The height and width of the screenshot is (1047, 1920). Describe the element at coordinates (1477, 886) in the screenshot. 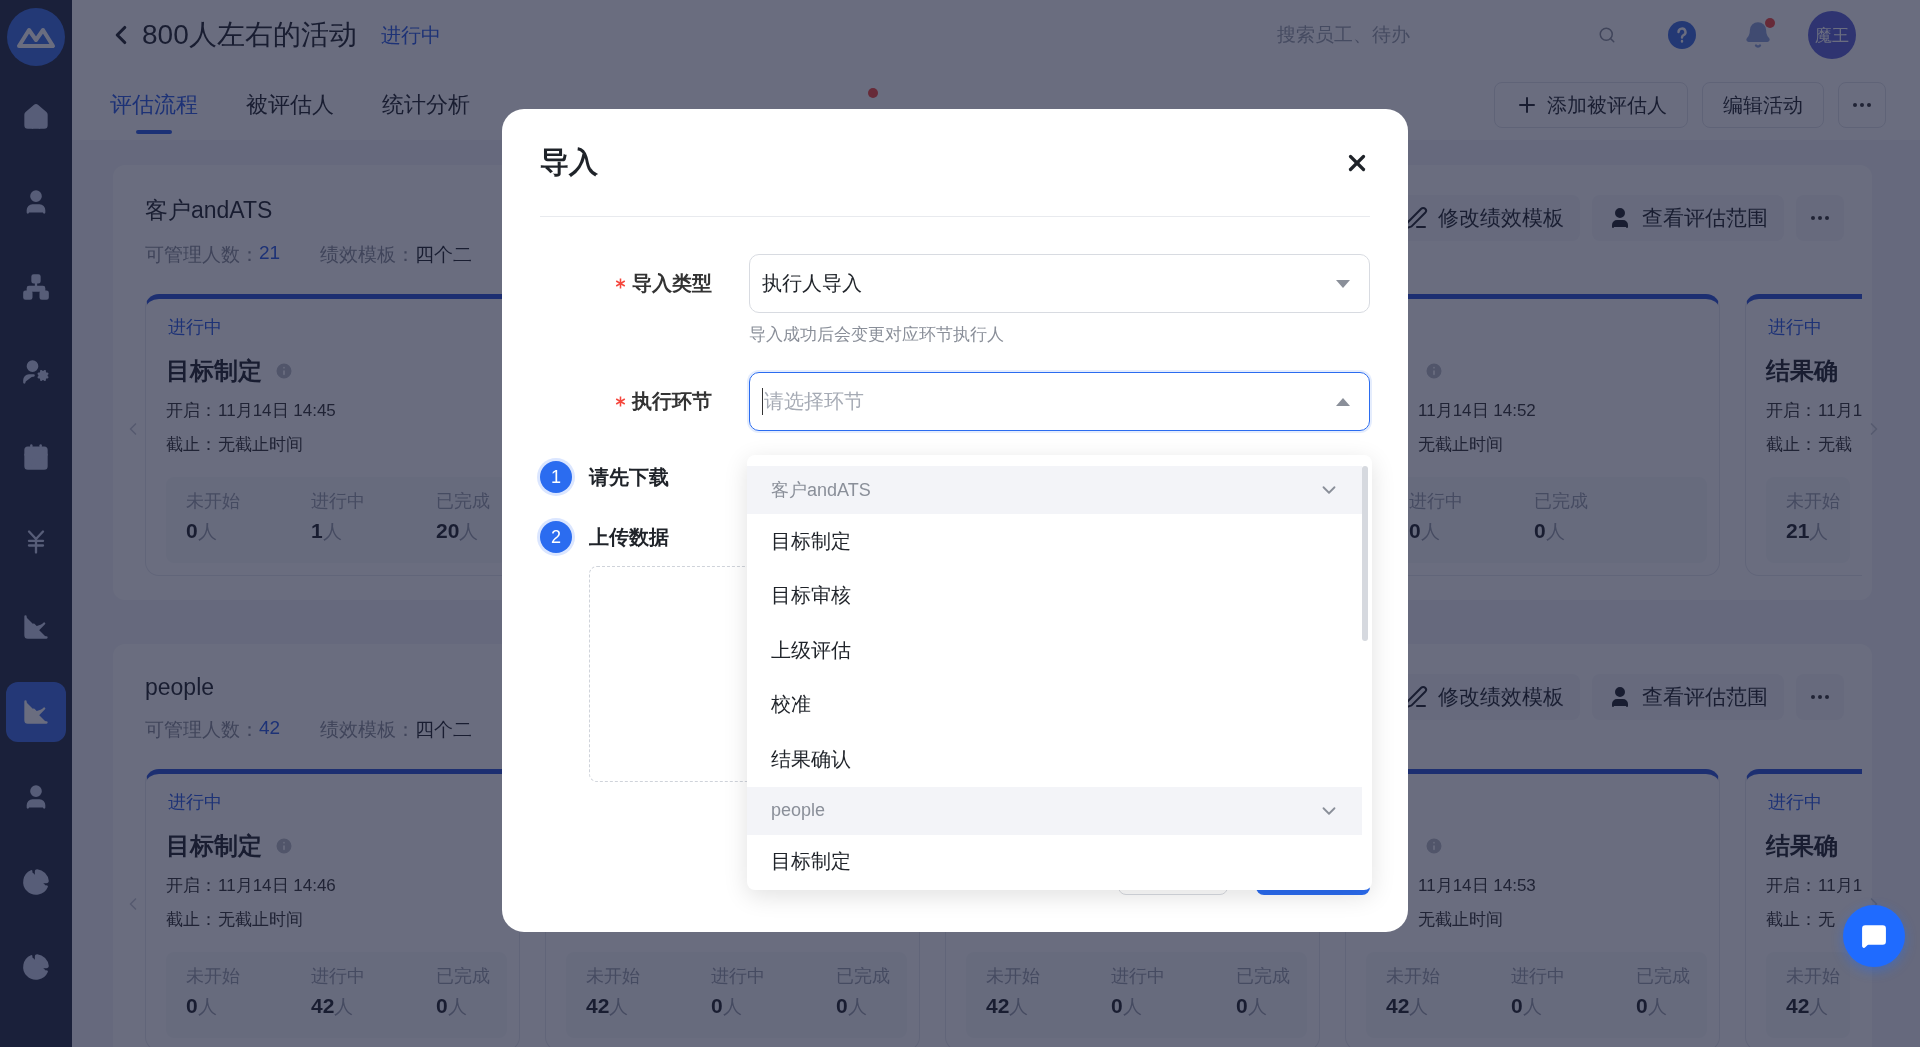

I see `start-time: 11月14日 14:53` at that location.